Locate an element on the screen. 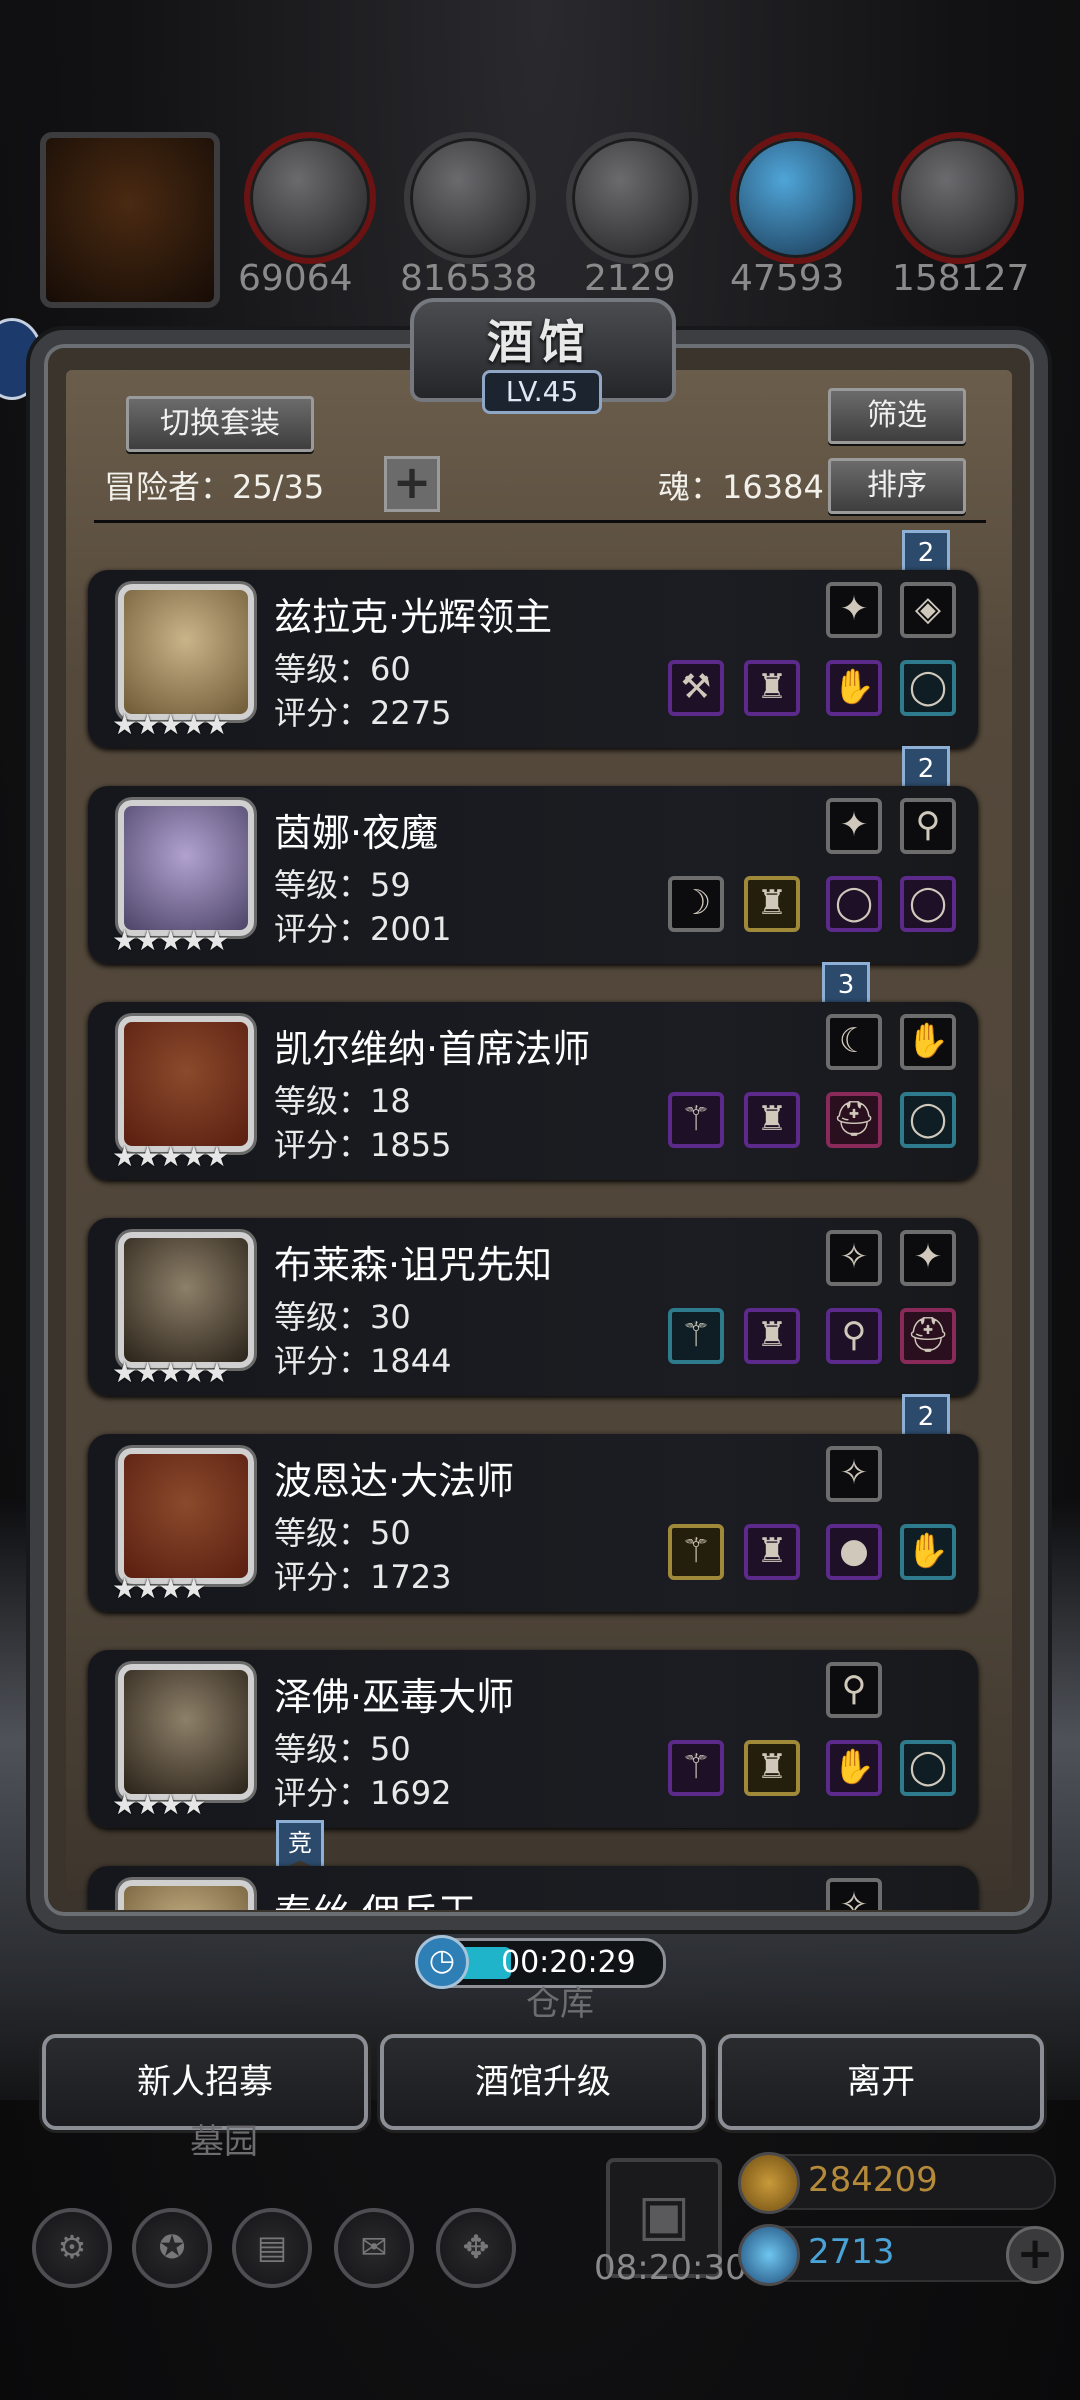  hero-card: ★★★★★ 茵娜·夜魔 等级：59 评分：2001 ✦ ⚲ ☽ ♜ ◯ ◯ is located at coordinates (533, 875).